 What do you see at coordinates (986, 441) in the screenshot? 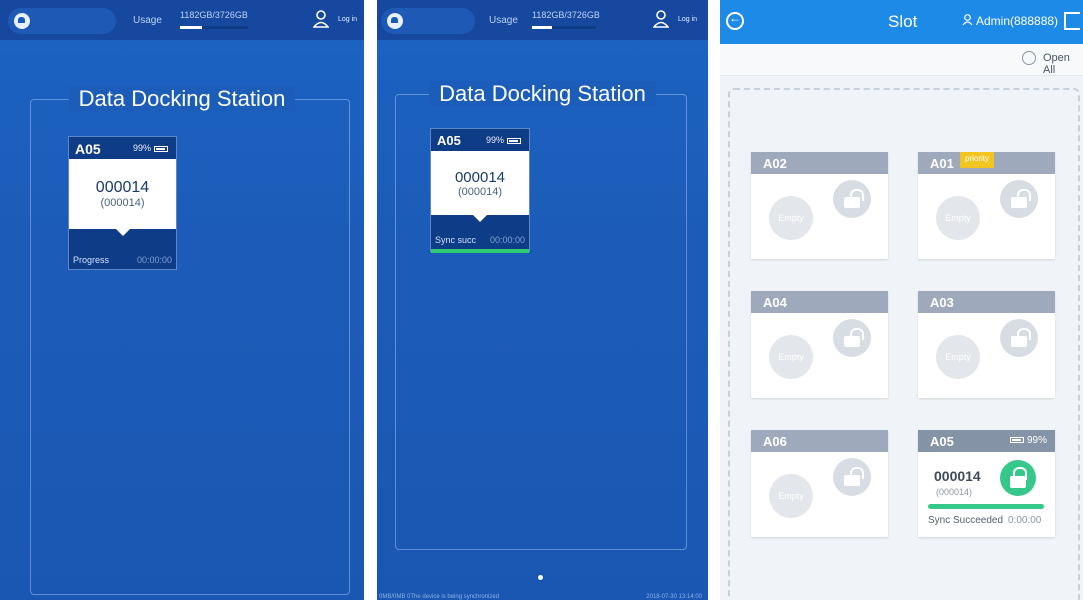
I see `slot-header: A05 99%` at bounding box center [986, 441].